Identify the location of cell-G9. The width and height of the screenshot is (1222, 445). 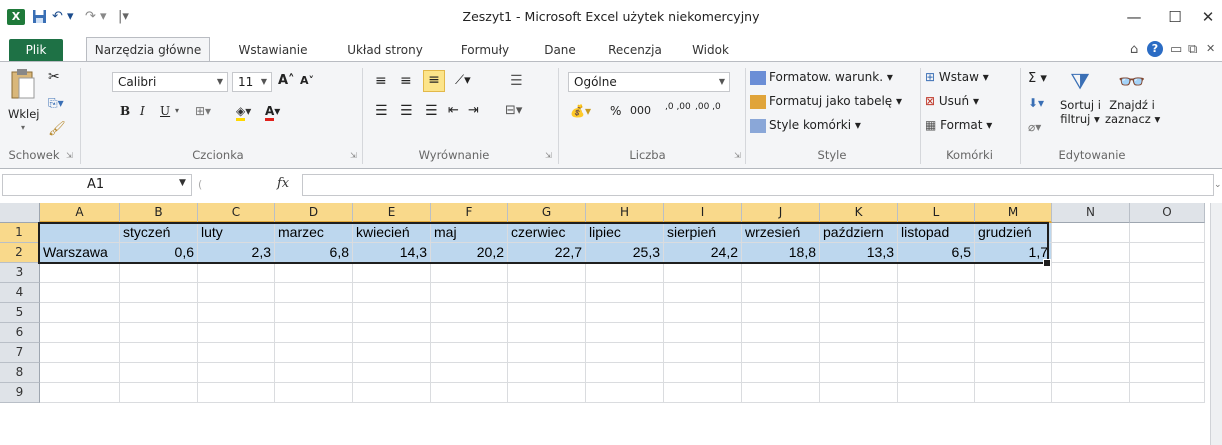
(547, 393).